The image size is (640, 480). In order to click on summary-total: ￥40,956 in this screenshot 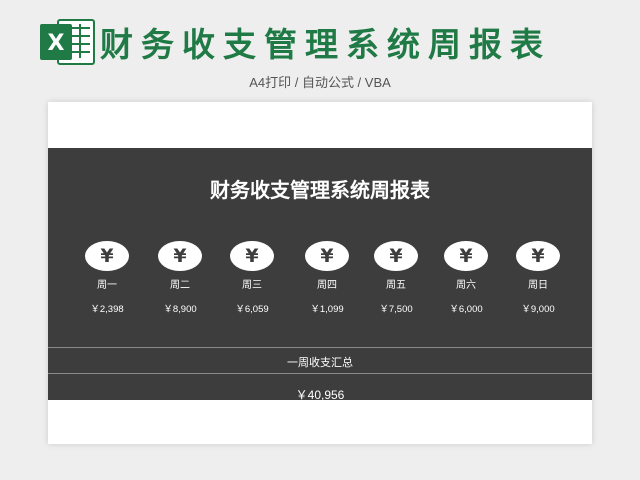, I will do `click(320, 395)`.